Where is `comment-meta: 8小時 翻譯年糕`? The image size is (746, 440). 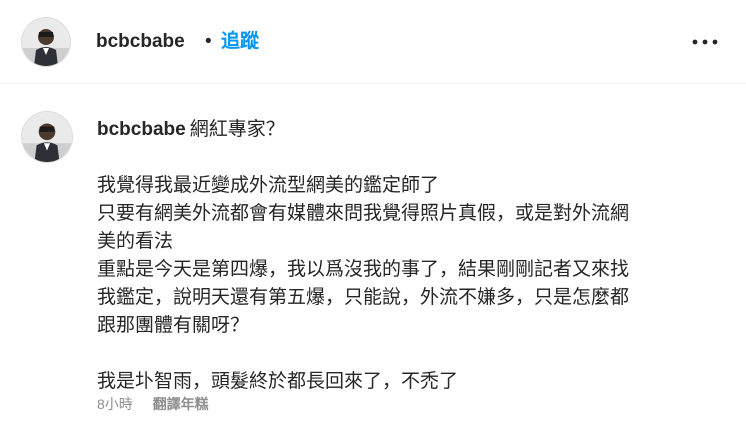 comment-meta: 8小時 翻譯年糕 is located at coordinates (153, 404).